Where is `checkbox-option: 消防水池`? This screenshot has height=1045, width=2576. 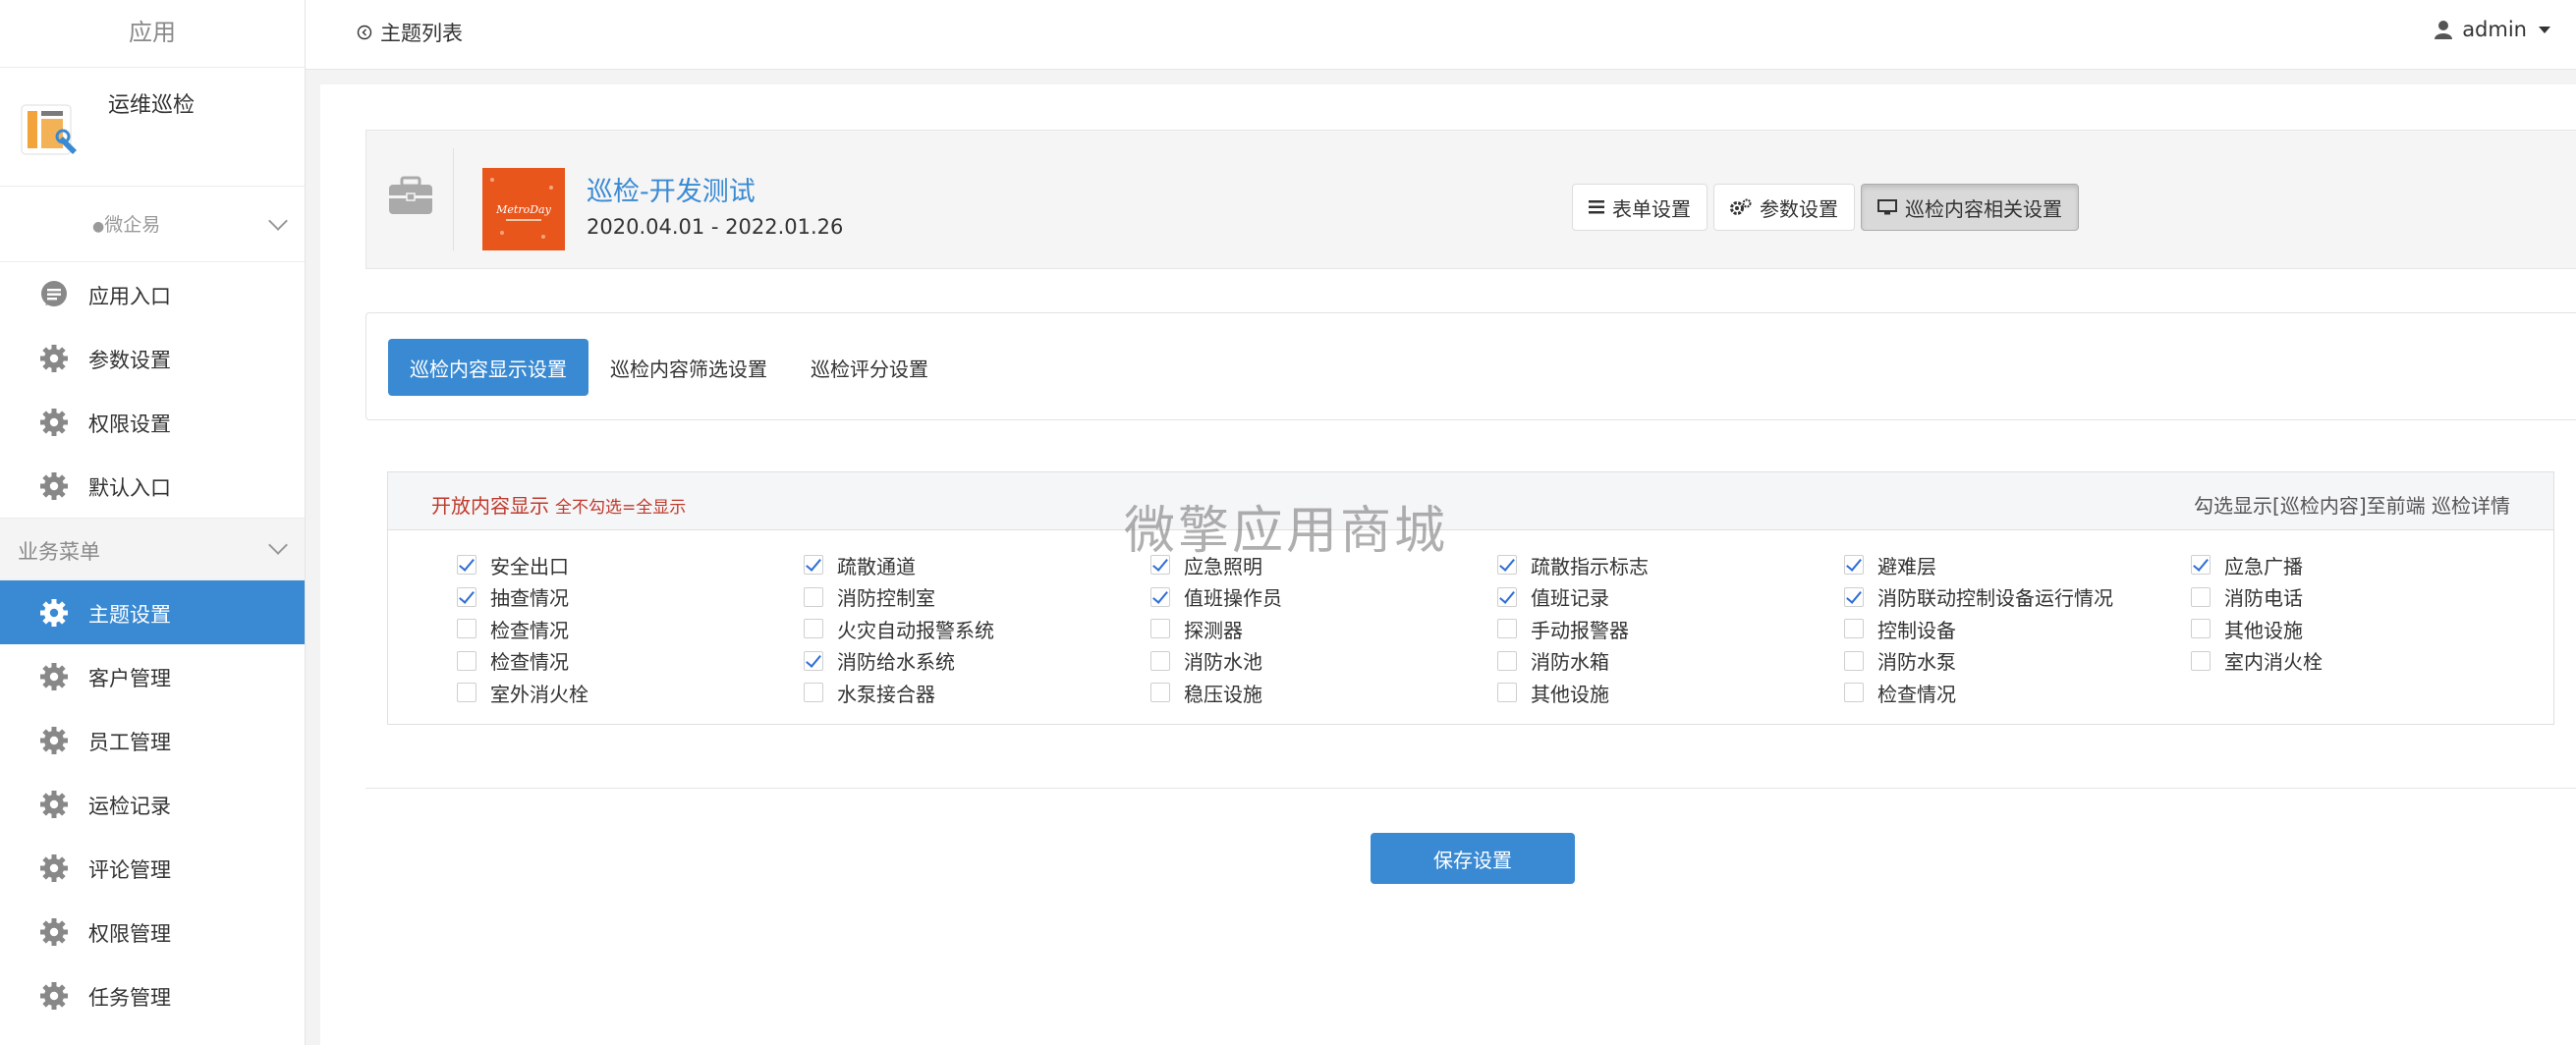
checkbox-option: 消防水池 is located at coordinates (1323, 661).